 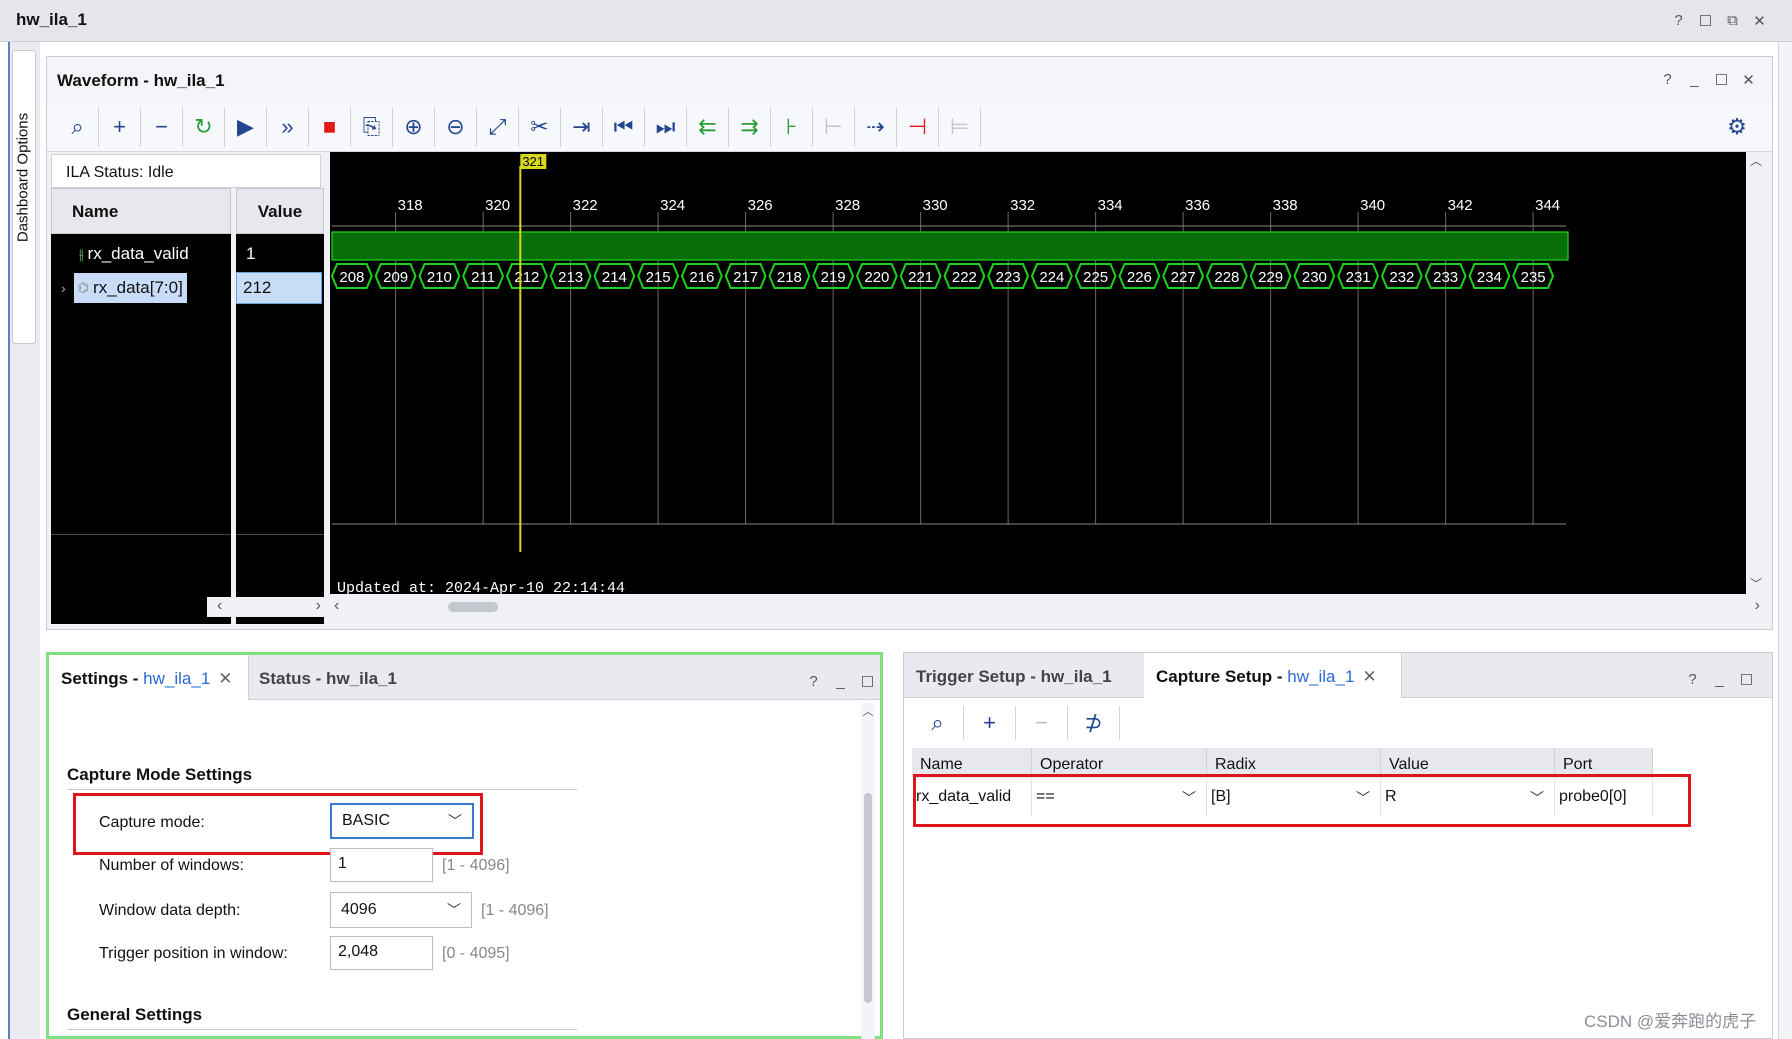 What do you see at coordinates (1756, 373) in the screenshot?
I see `waveform-vertical-scrollbar: ︿ ﹀` at bounding box center [1756, 373].